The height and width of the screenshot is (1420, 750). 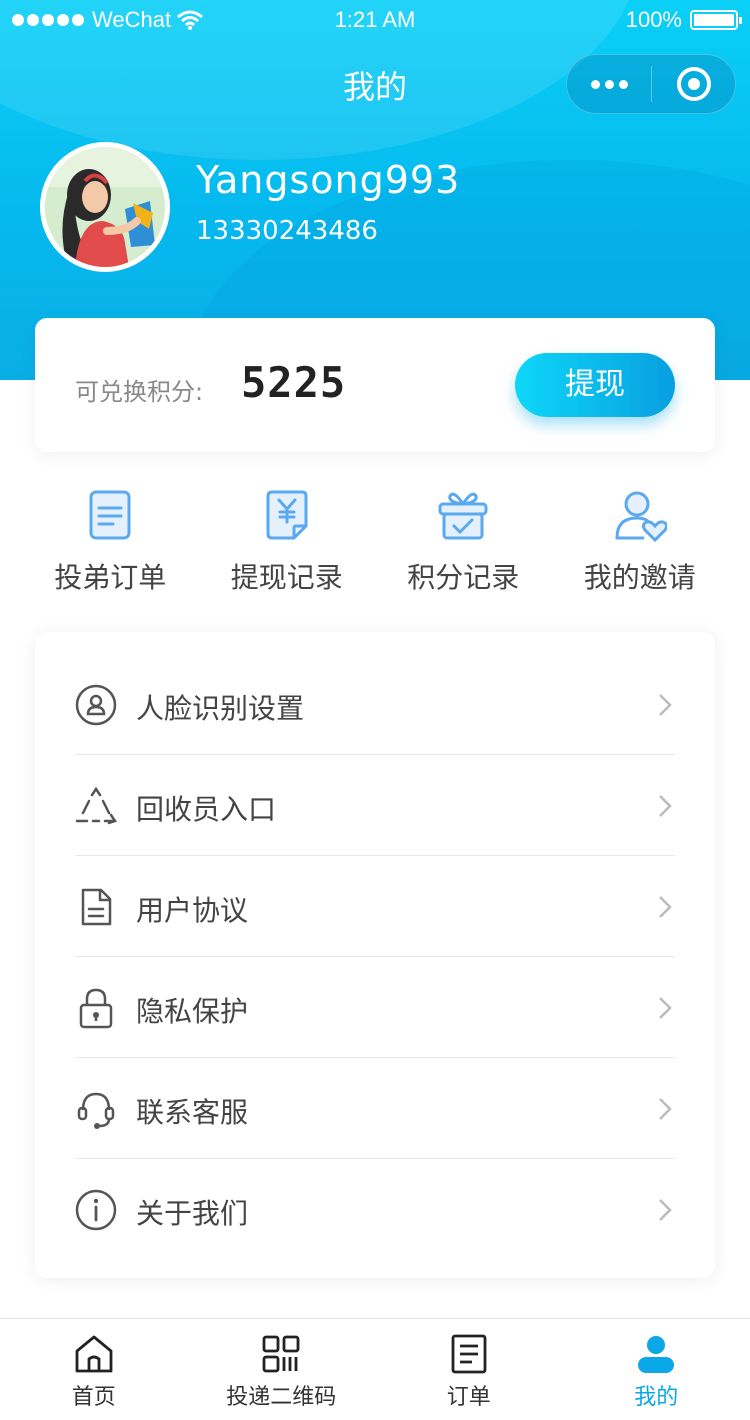 What do you see at coordinates (716, 20) in the screenshot?
I see `battery-icon` at bounding box center [716, 20].